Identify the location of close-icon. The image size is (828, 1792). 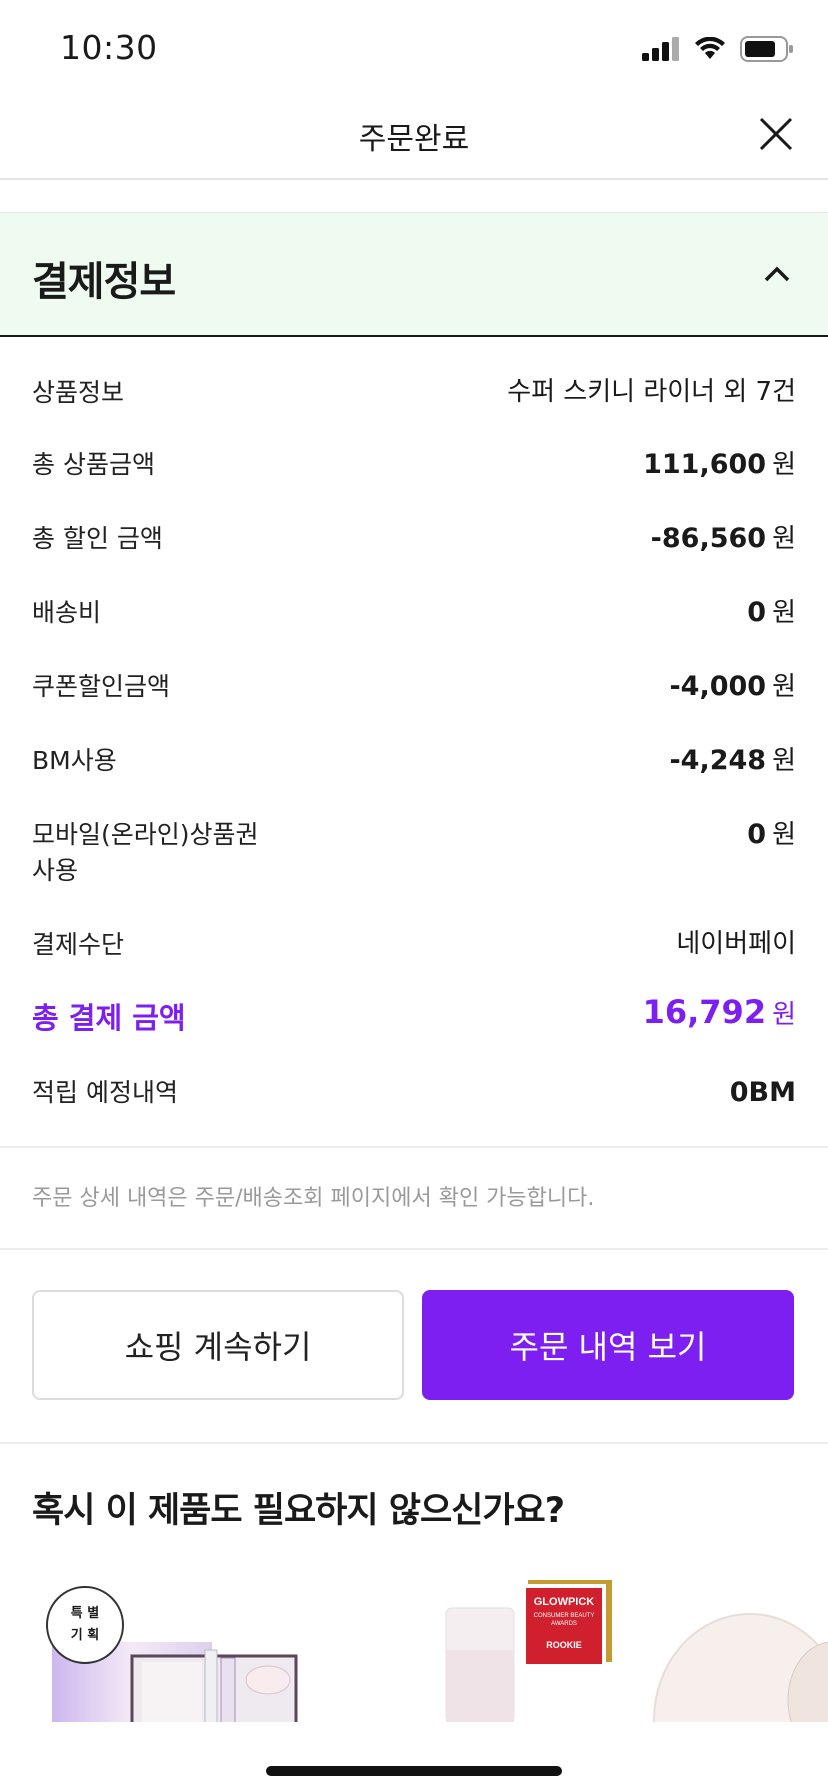
(776, 134).